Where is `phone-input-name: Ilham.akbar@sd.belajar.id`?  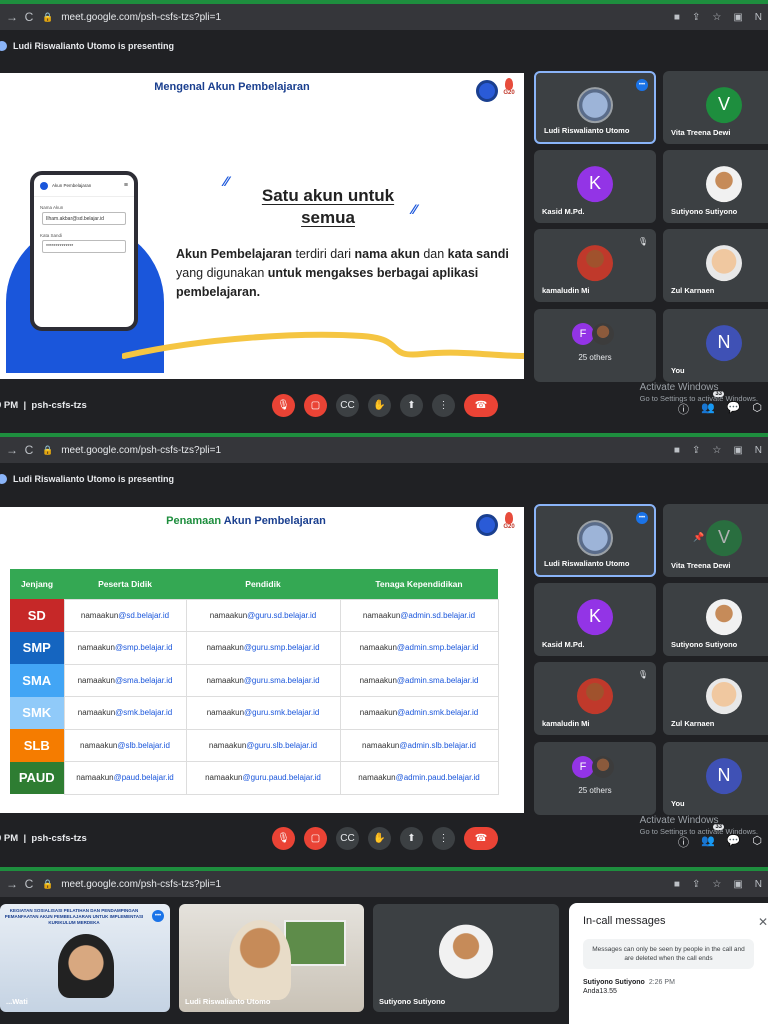
phone-input-name: Ilham.akbar@sd.belajar.id is located at coordinates (84, 218).